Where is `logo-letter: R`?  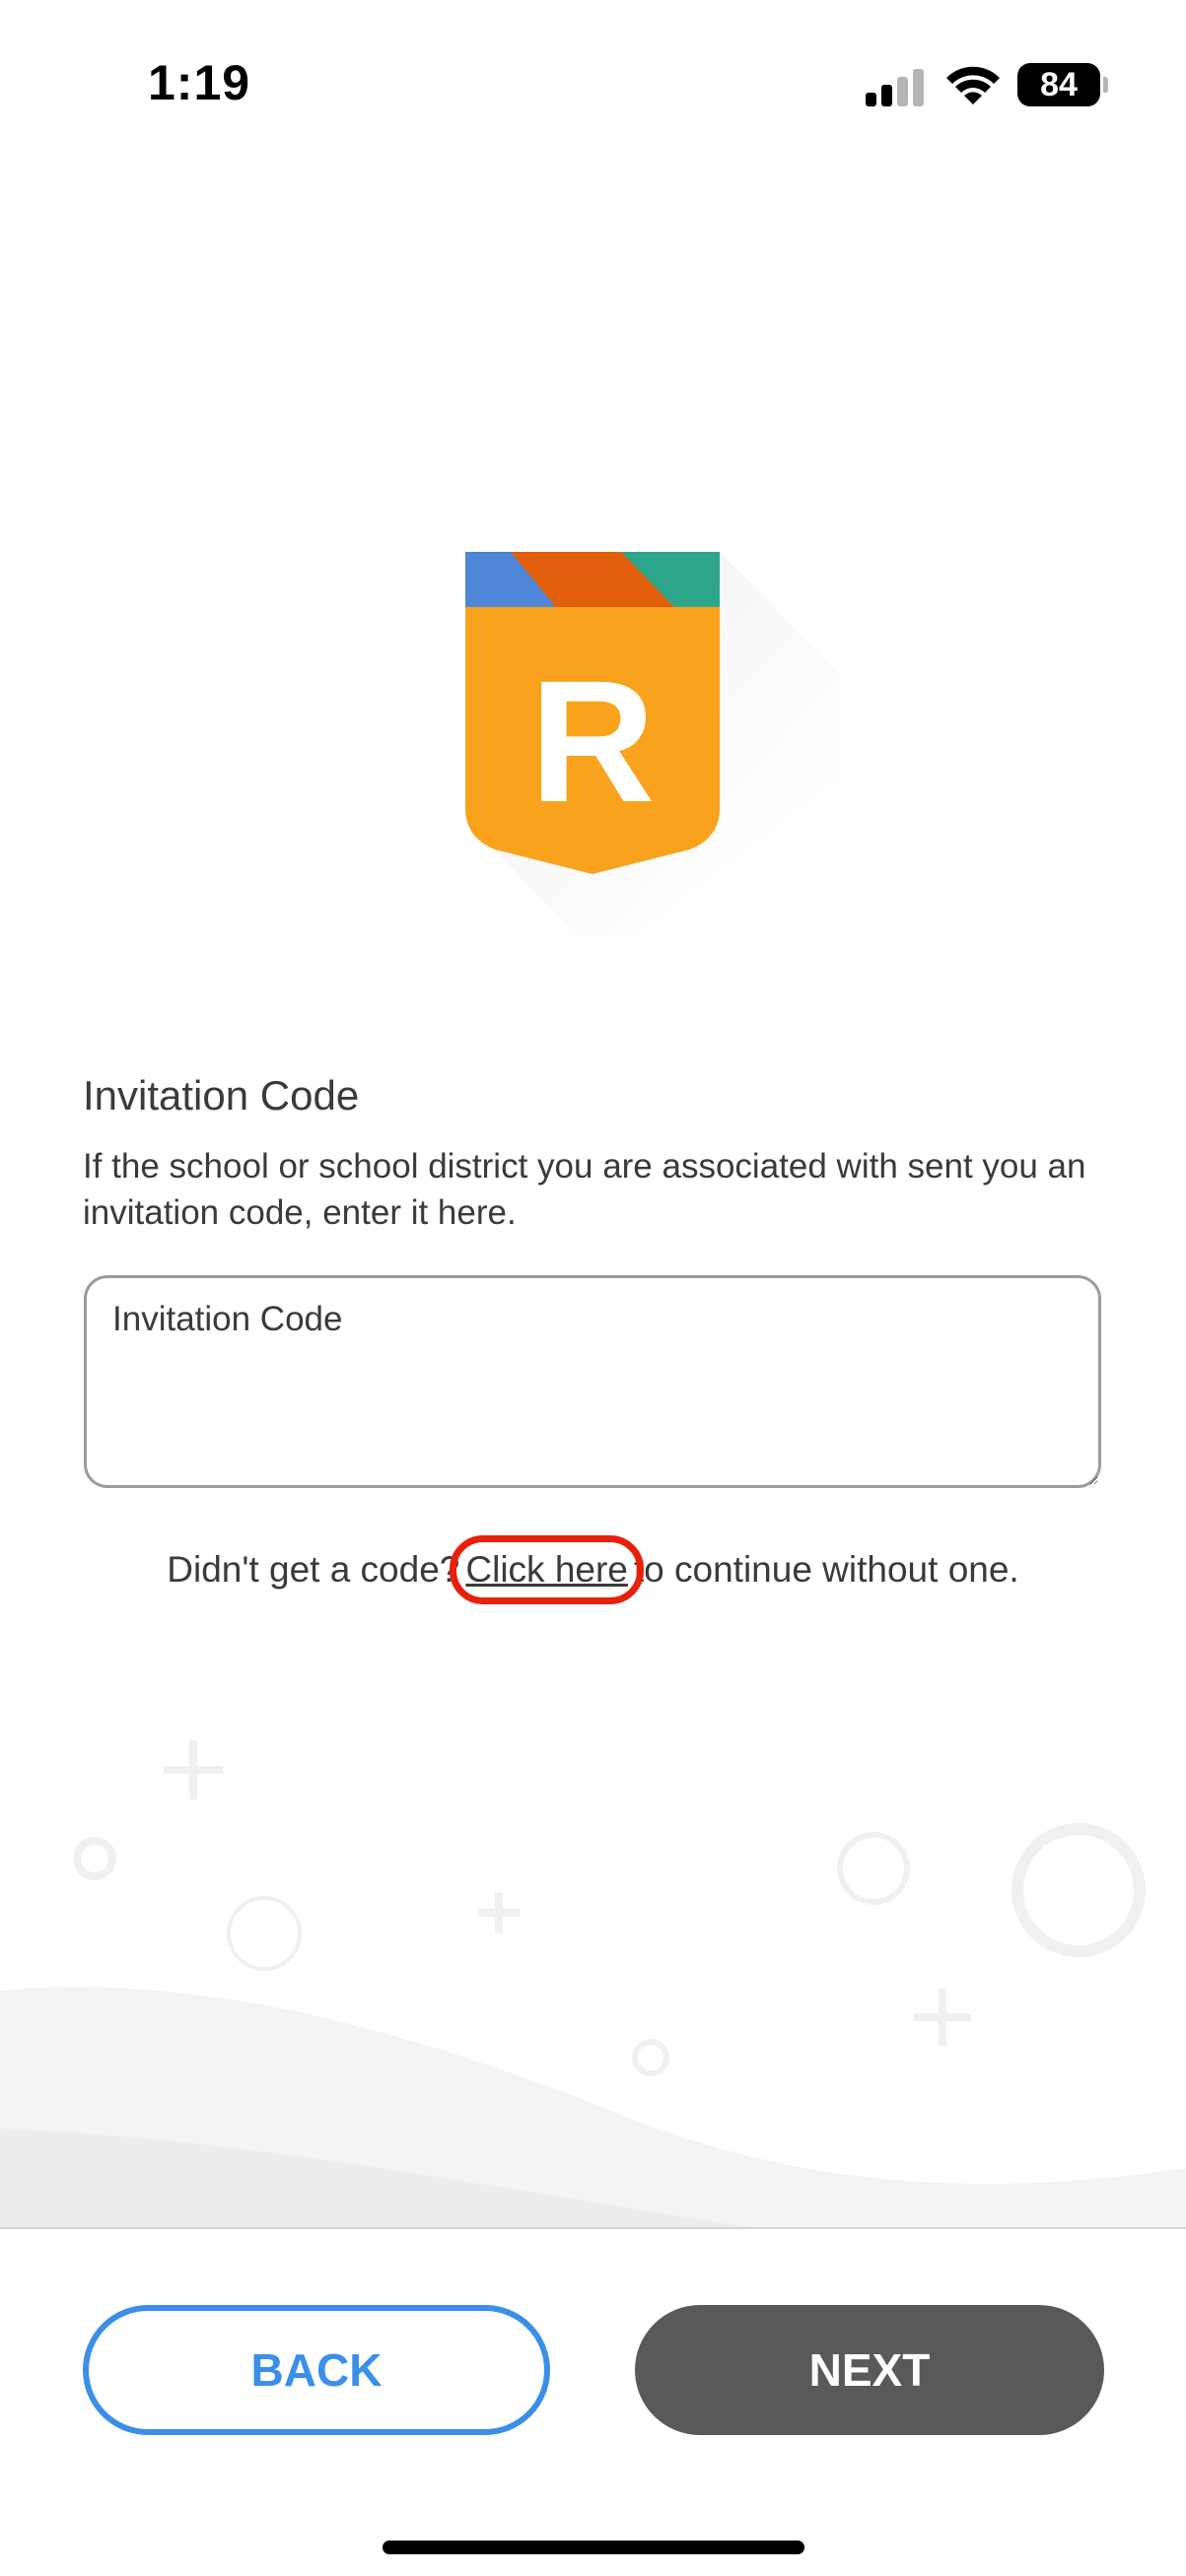
logo-letter: R is located at coordinates (592, 742).